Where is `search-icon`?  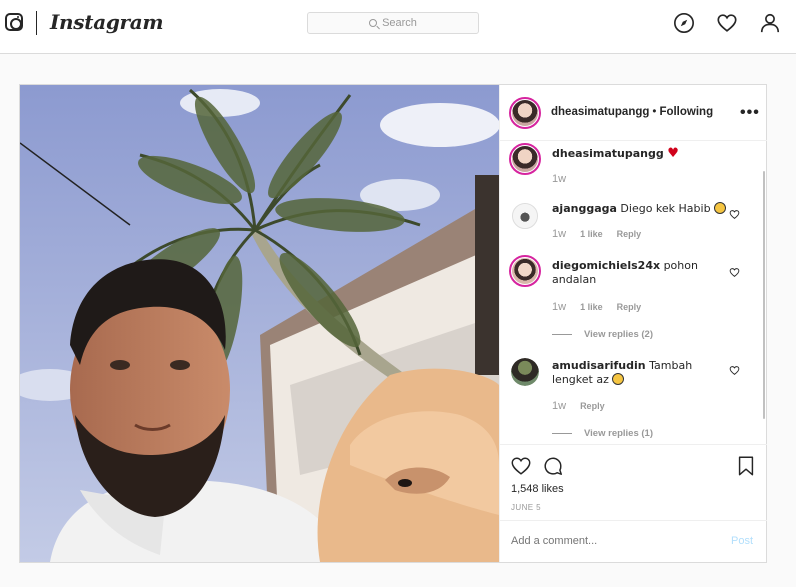
search-icon is located at coordinates (373, 23).